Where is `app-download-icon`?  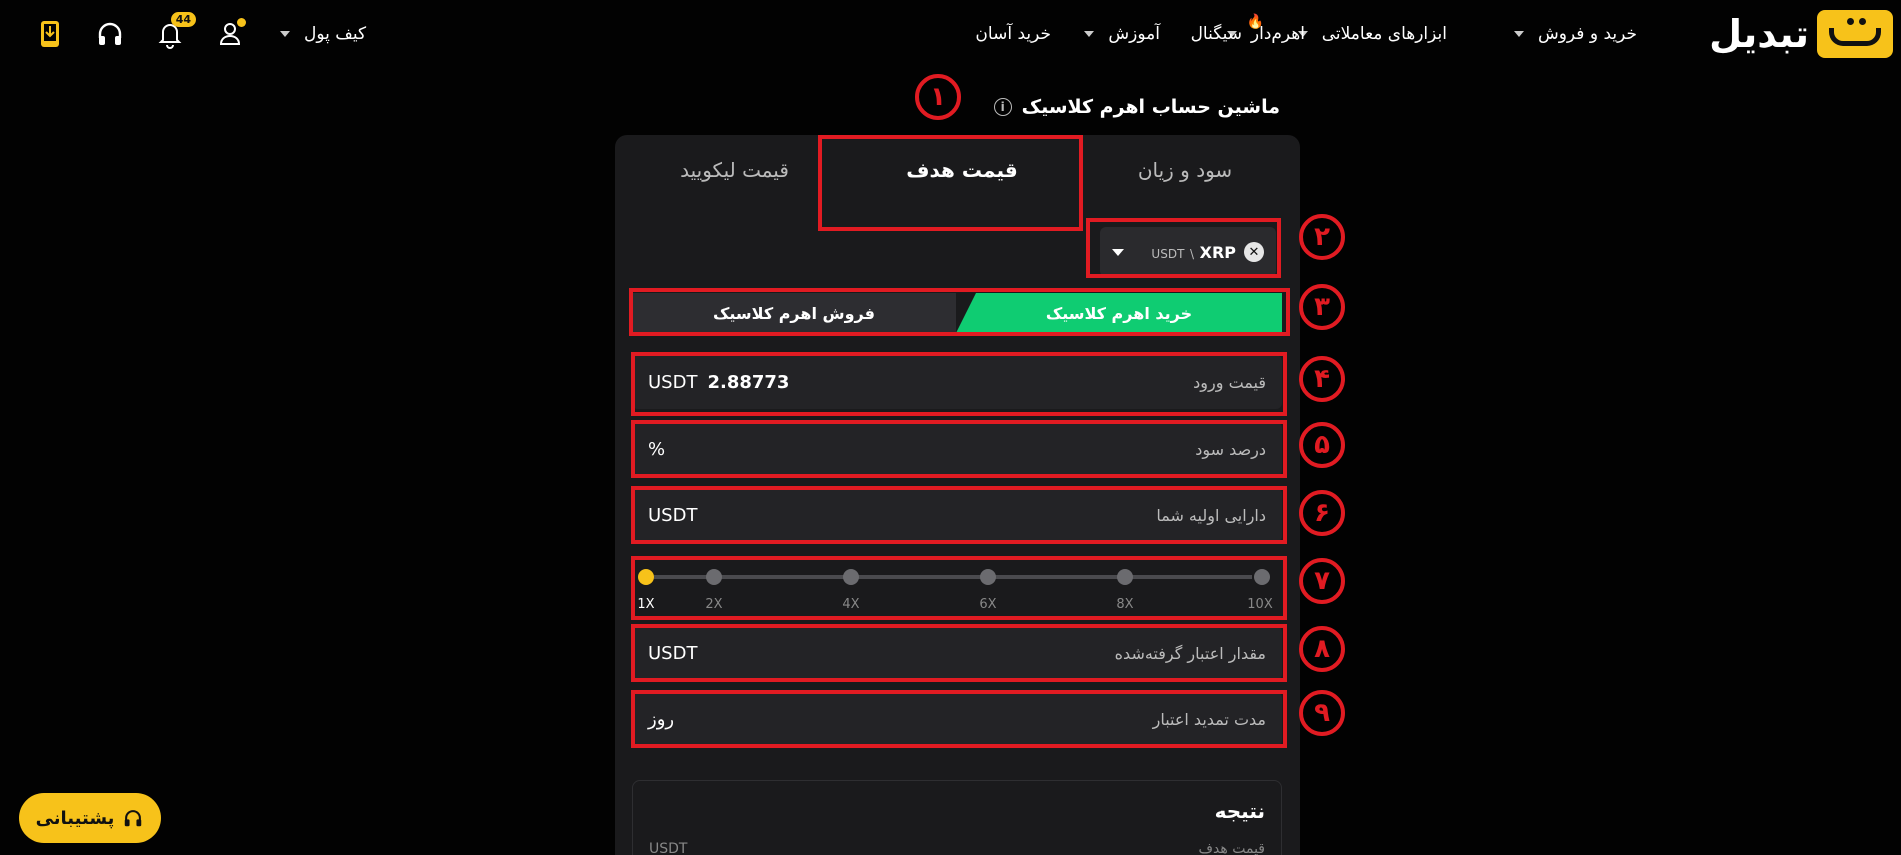
app-download-icon is located at coordinates (50, 34).